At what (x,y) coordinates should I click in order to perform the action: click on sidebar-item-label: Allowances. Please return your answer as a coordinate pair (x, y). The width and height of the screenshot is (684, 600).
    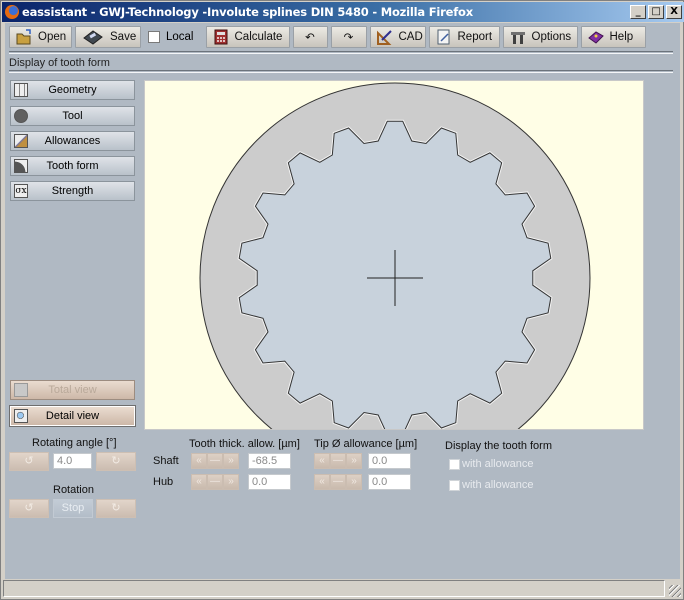
    Looking at the image, I should click on (72, 141).